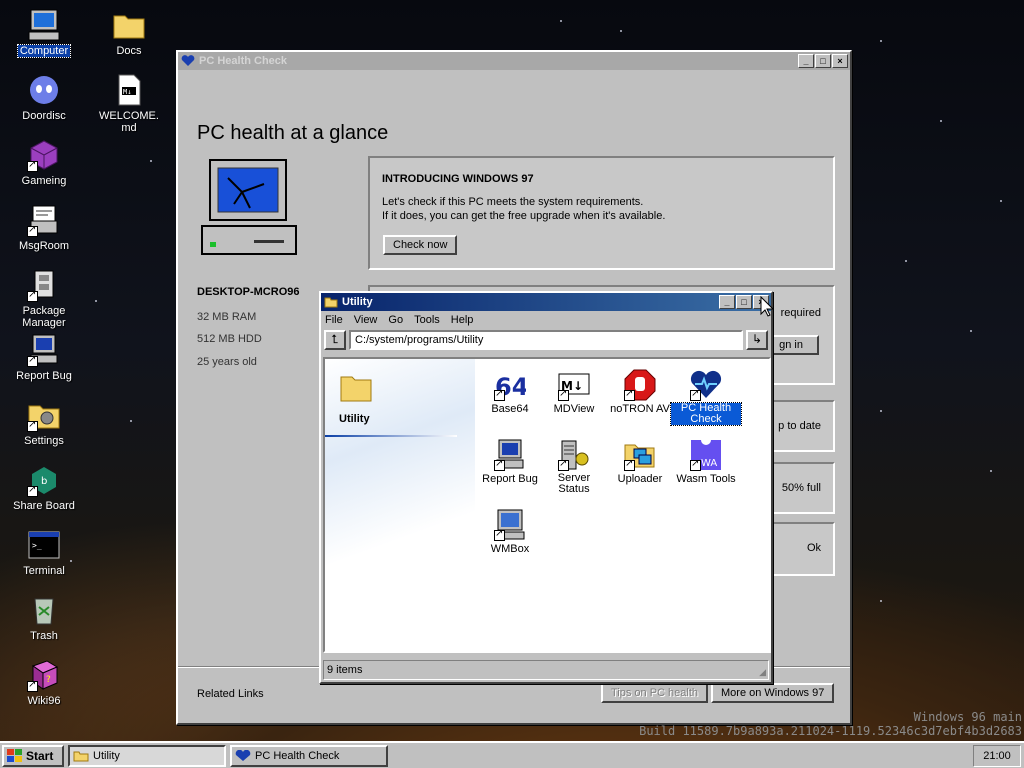  I want to click on markdown-file-icon: M↓, so click(129, 90).